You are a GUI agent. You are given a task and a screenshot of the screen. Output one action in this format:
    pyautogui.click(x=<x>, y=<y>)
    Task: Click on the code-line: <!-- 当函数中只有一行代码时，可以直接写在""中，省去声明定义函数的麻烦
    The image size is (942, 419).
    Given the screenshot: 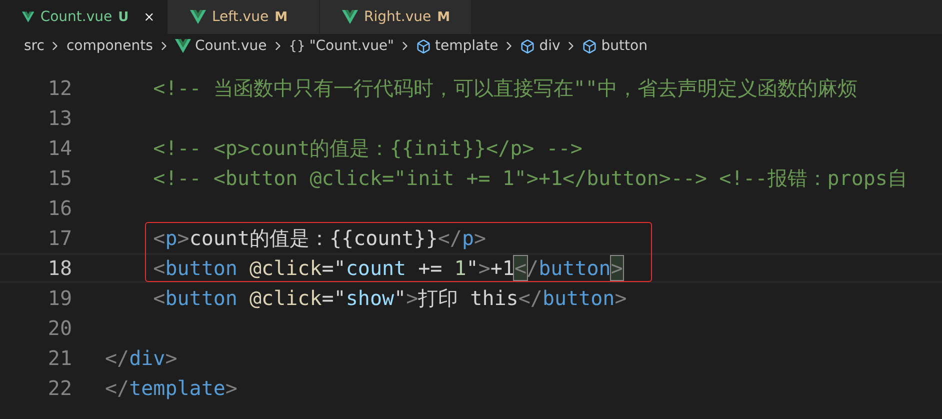 What is the action you would take?
    pyautogui.click(x=505, y=88)
    